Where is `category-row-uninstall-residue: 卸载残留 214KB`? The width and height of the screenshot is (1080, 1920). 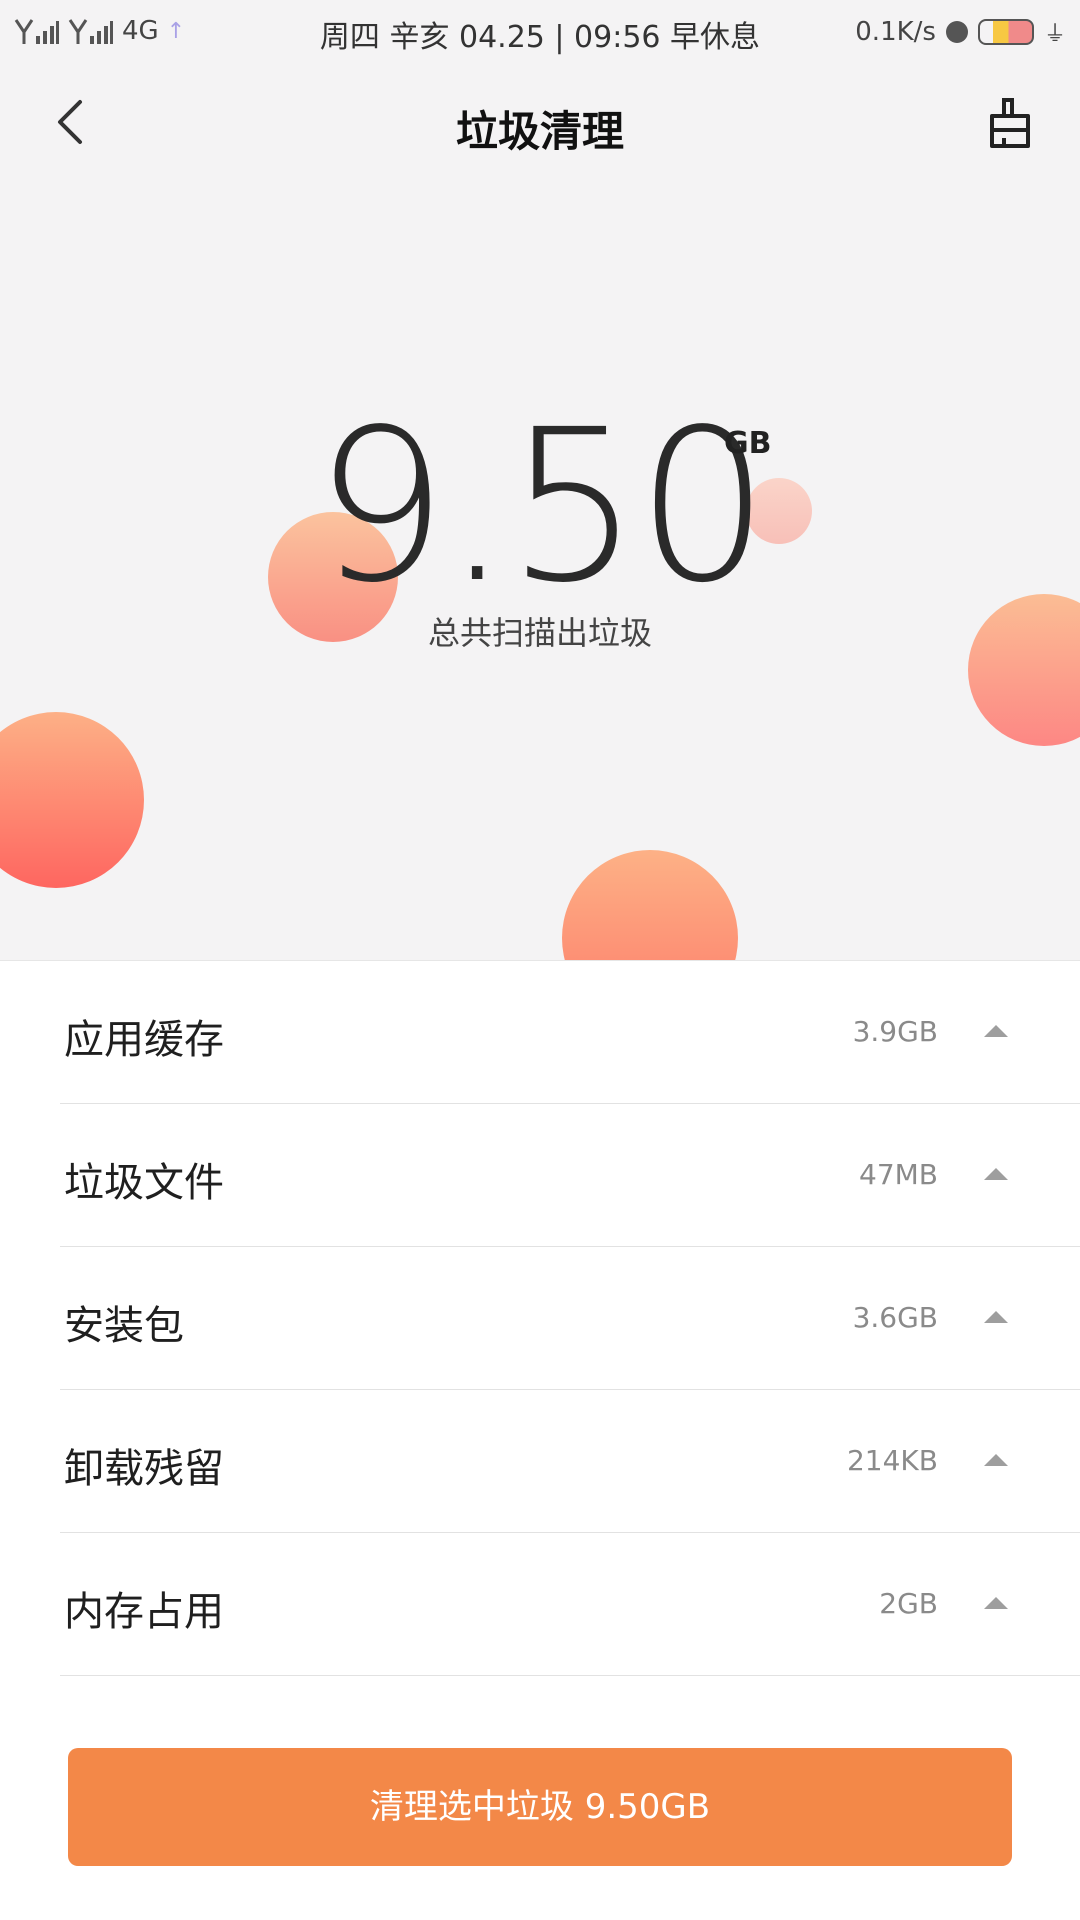
category-row-uninstall-residue: 卸载残留 214KB is located at coordinates (570, 1461).